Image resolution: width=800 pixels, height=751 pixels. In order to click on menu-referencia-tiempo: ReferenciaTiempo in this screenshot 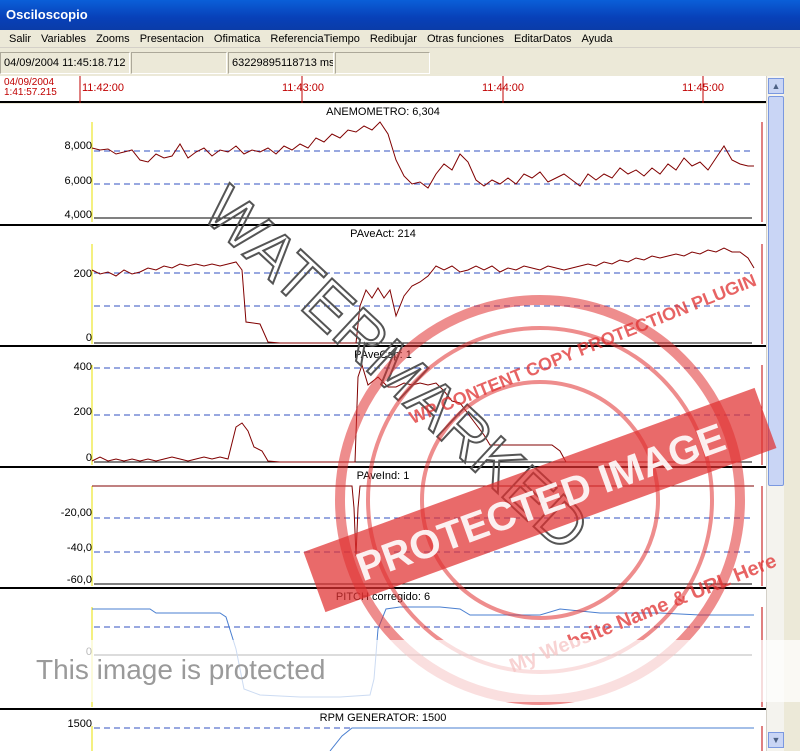, I will do `click(314, 38)`.